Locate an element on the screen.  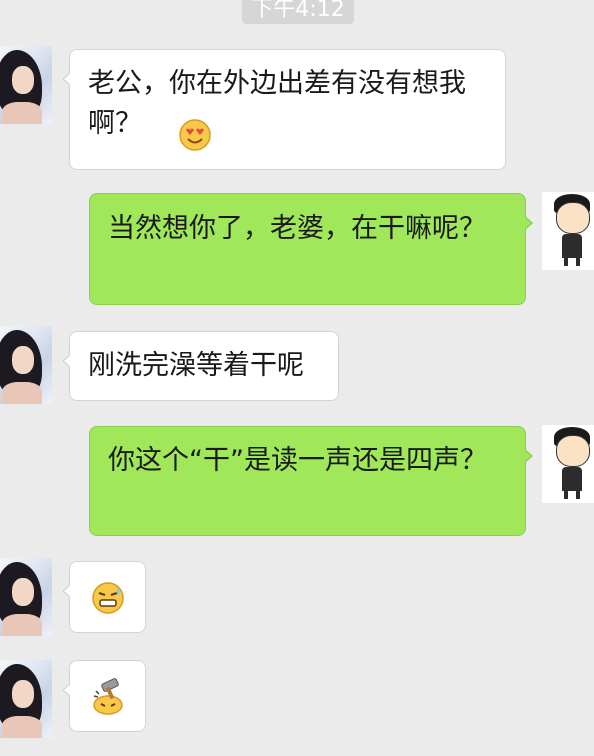
chat-bubble-incoming: 刚洗完澡等着干呢 is located at coordinates (200, 366).